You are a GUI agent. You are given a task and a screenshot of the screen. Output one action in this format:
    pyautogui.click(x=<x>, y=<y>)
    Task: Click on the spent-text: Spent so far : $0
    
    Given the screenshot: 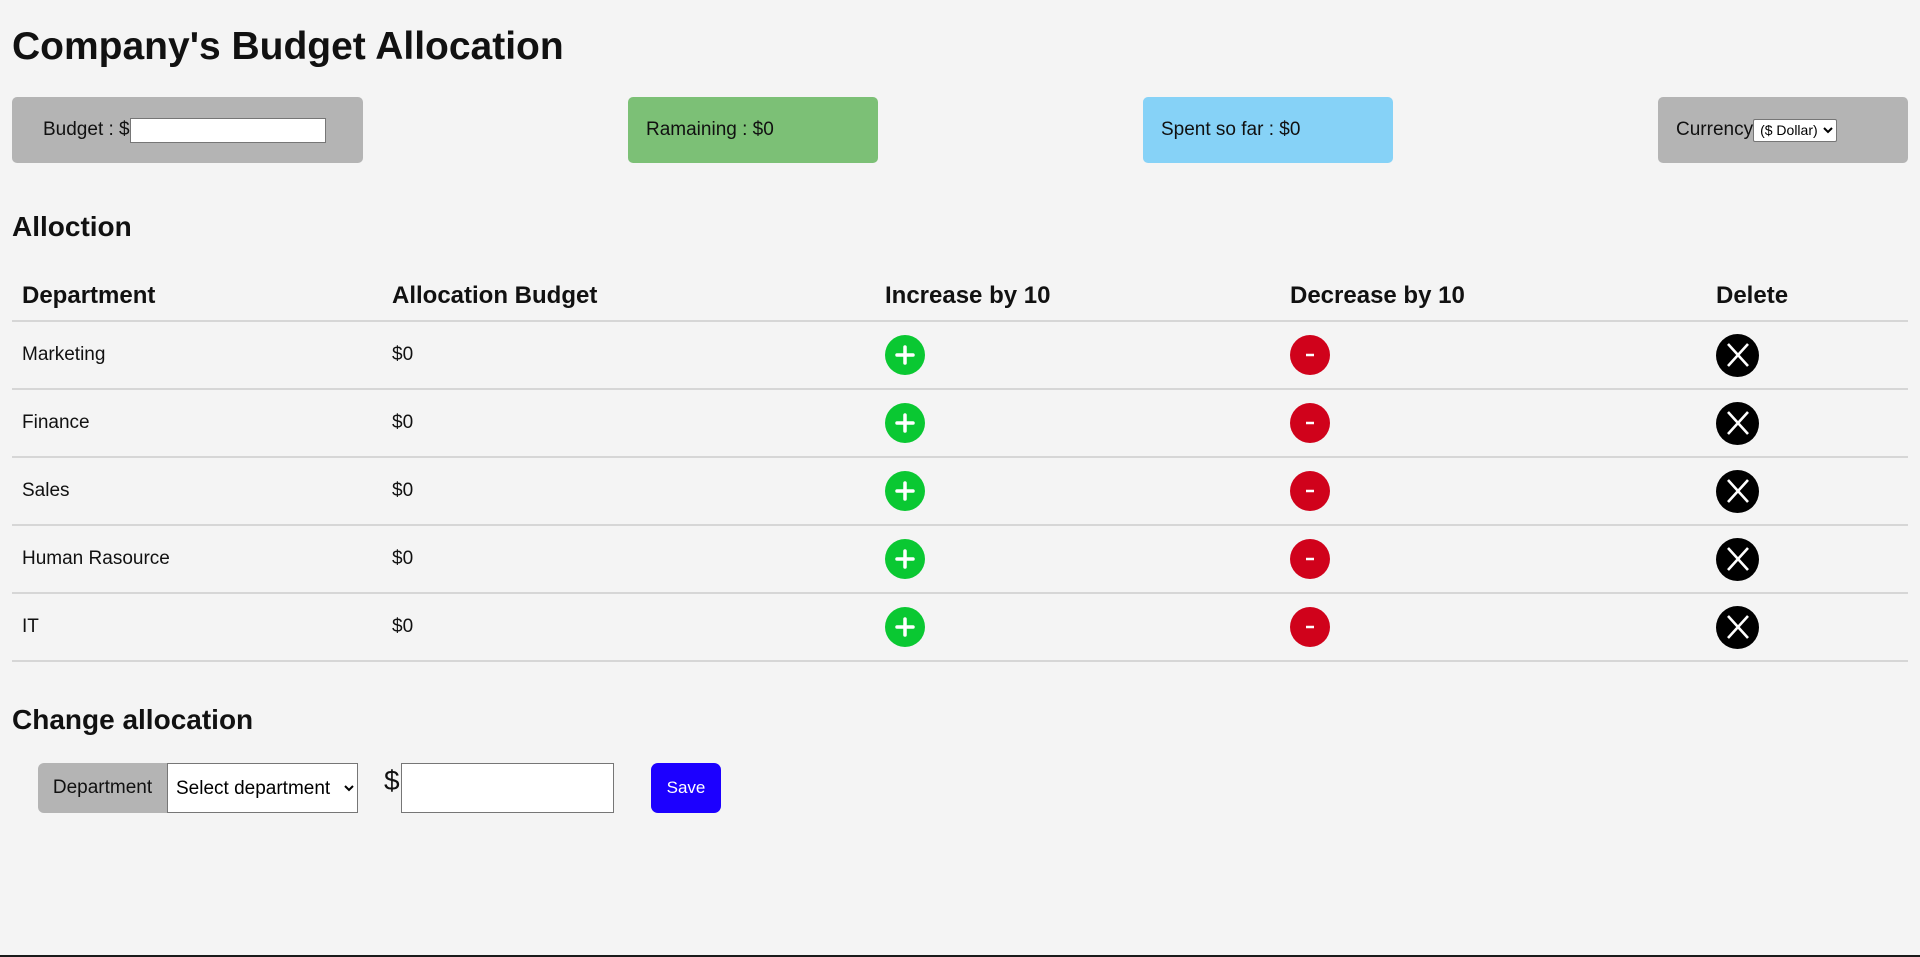 What is the action you would take?
    pyautogui.click(x=1231, y=129)
    